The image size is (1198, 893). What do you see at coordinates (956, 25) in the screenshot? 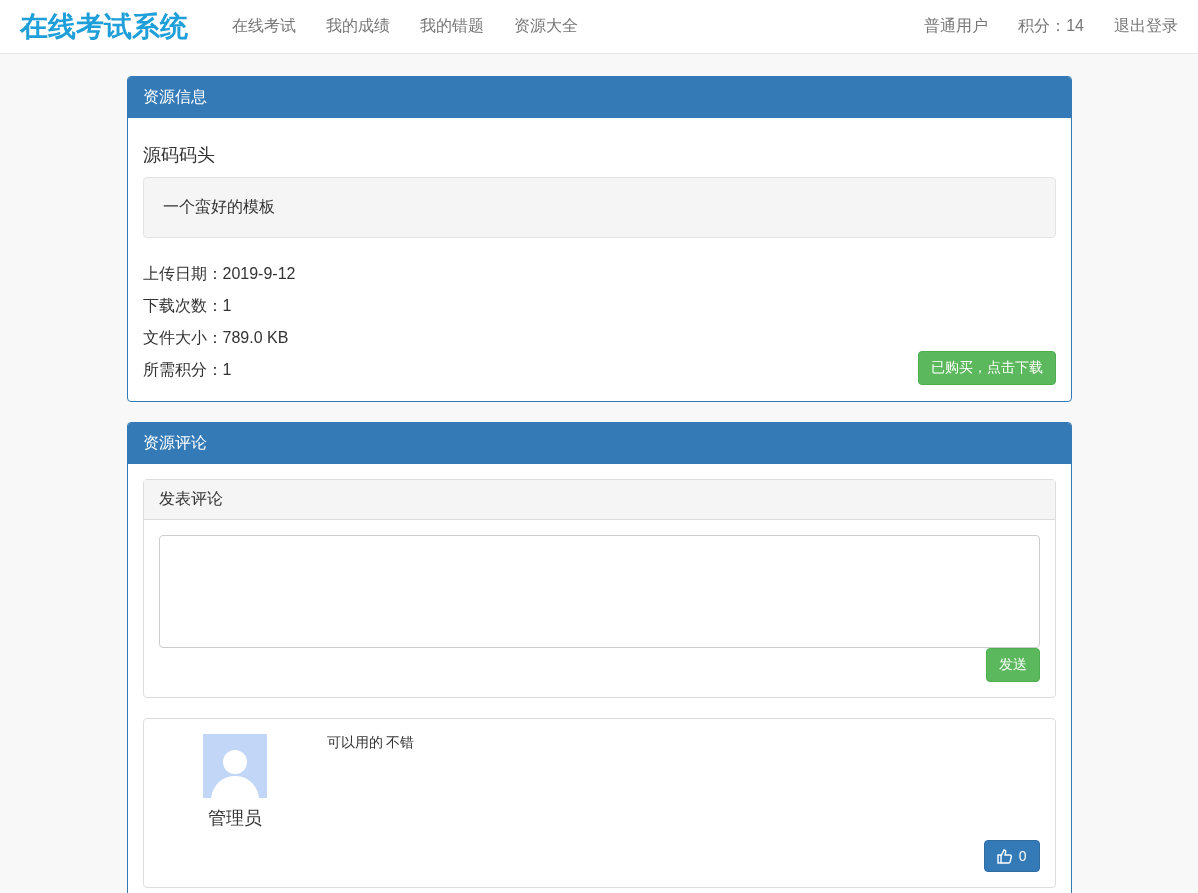
I see `user-link: 普通用户` at bounding box center [956, 25].